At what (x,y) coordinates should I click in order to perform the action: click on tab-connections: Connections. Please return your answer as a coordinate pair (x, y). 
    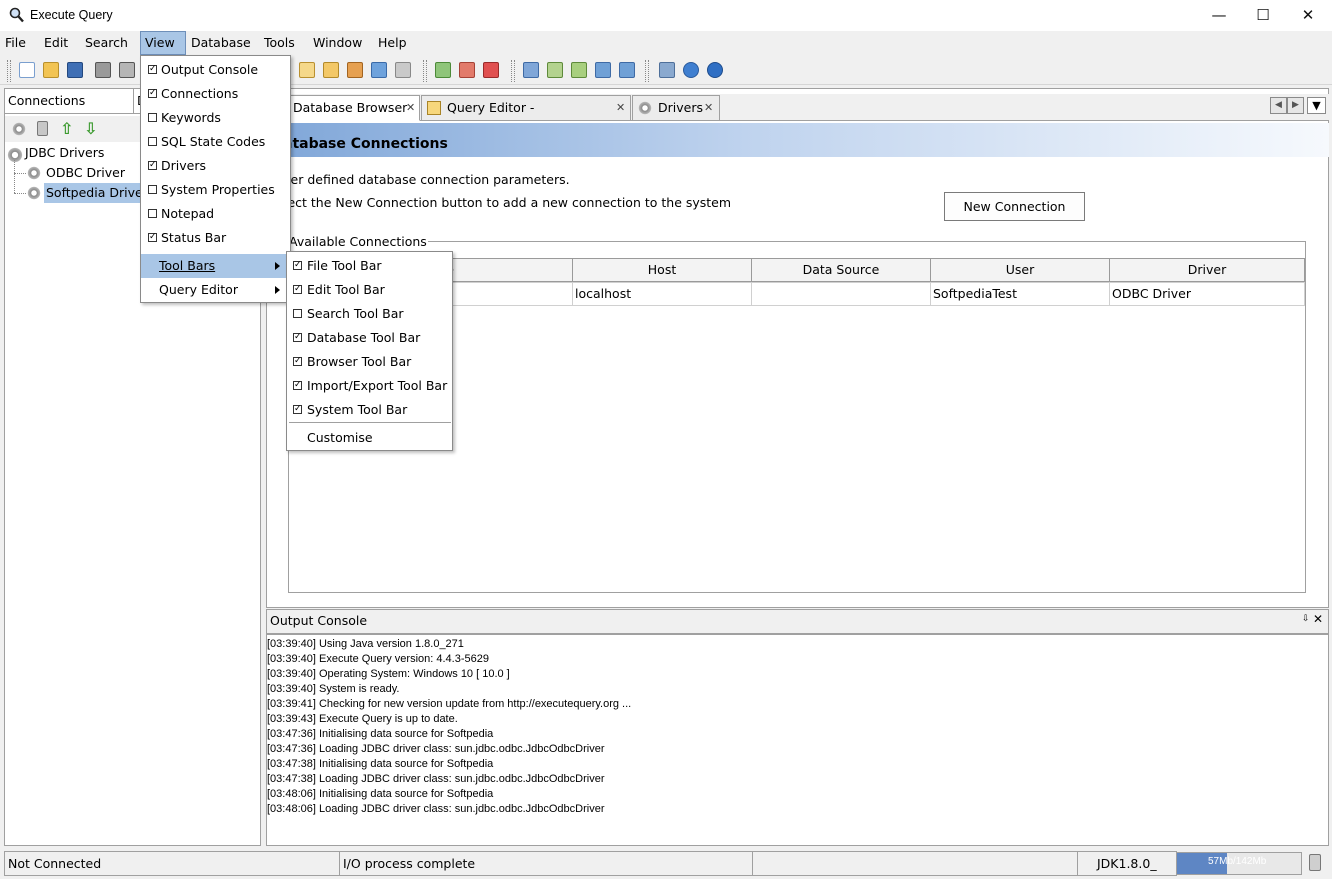
    Looking at the image, I should click on (69, 101).